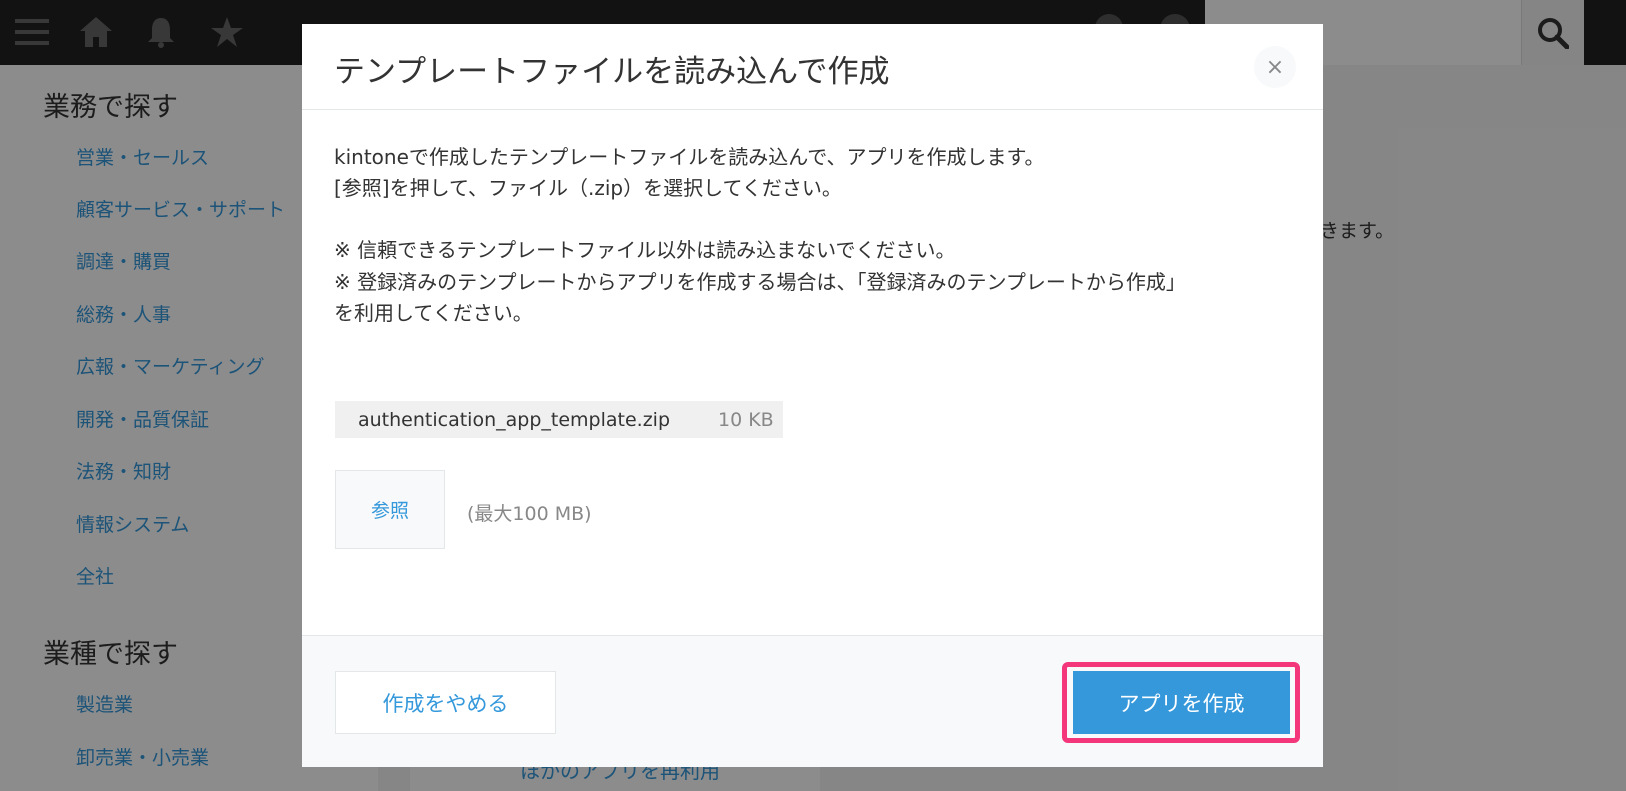 The image size is (1626, 791). What do you see at coordinates (812, 701) in the screenshot?
I see `dialog-footer: 作成をやめる アプリを作成` at bounding box center [812, 701].